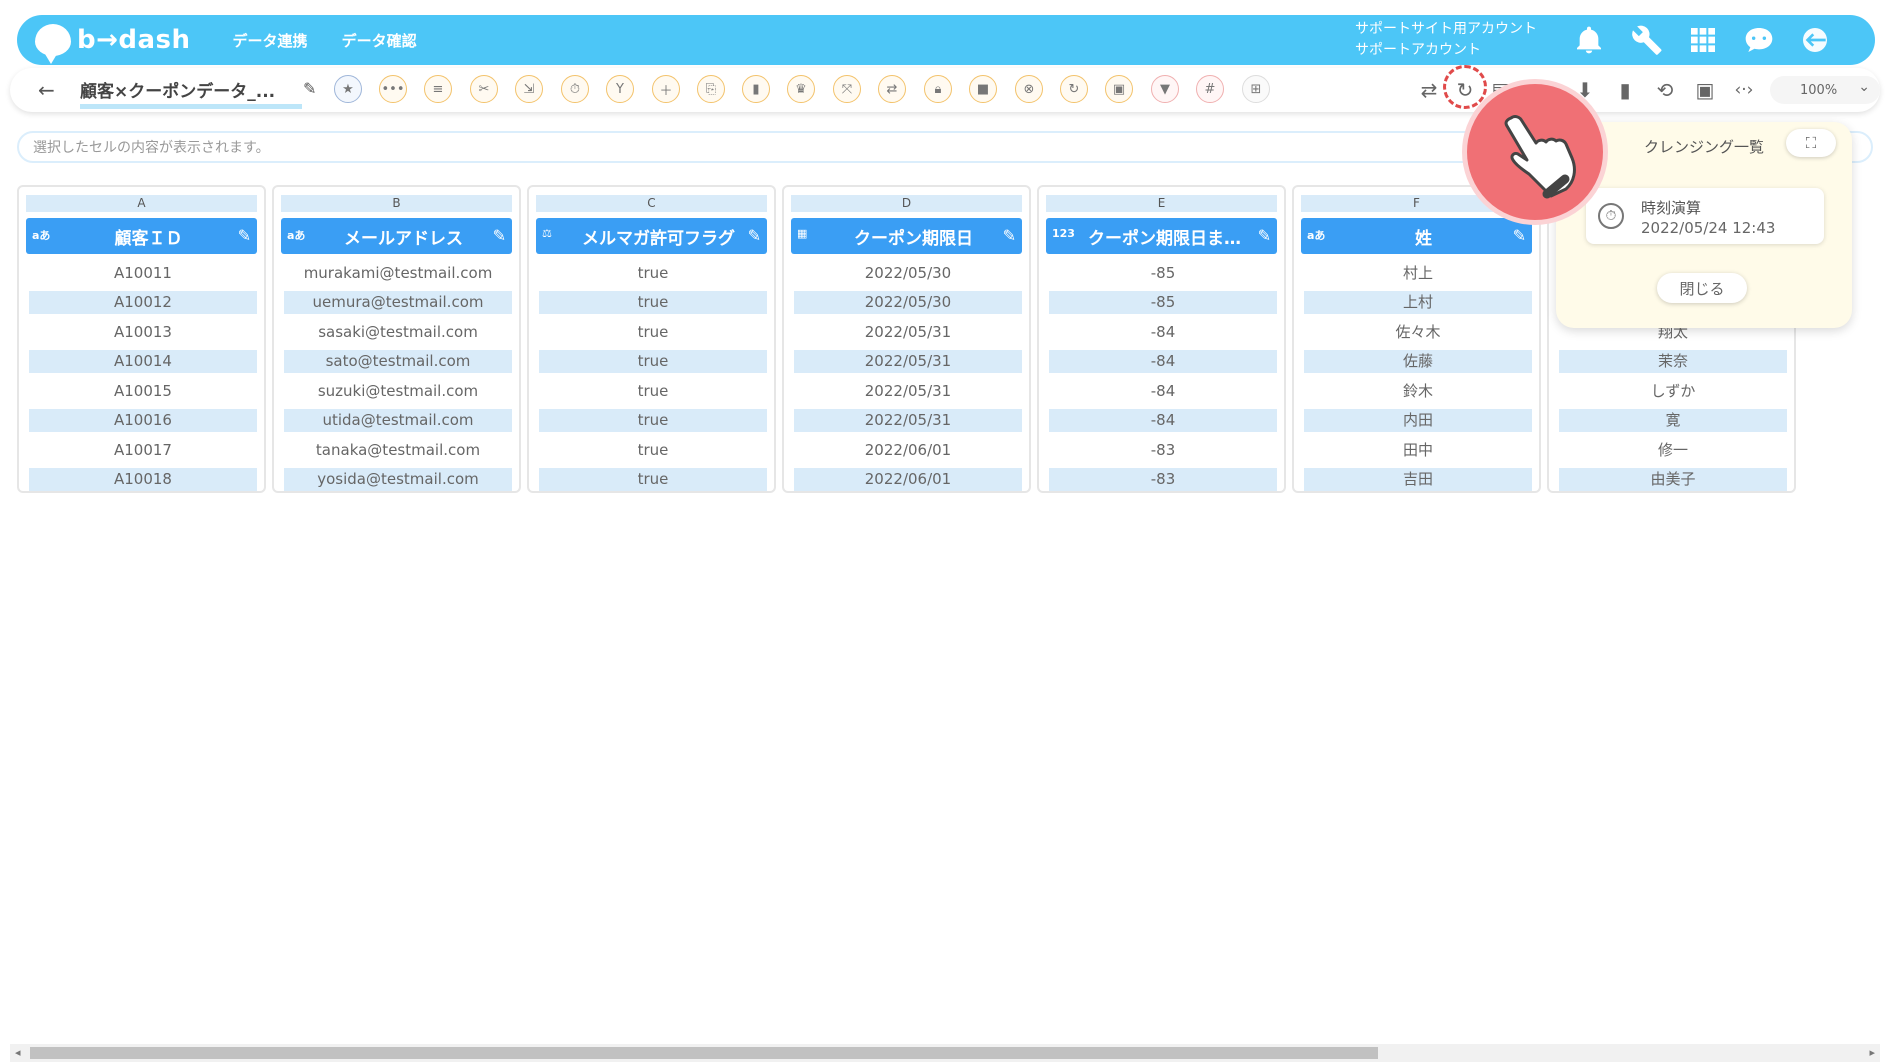 The height and width of the screenshot is (1063, 1890). I want to click on scroll-left-icon: ◂, so click(18, 1052).